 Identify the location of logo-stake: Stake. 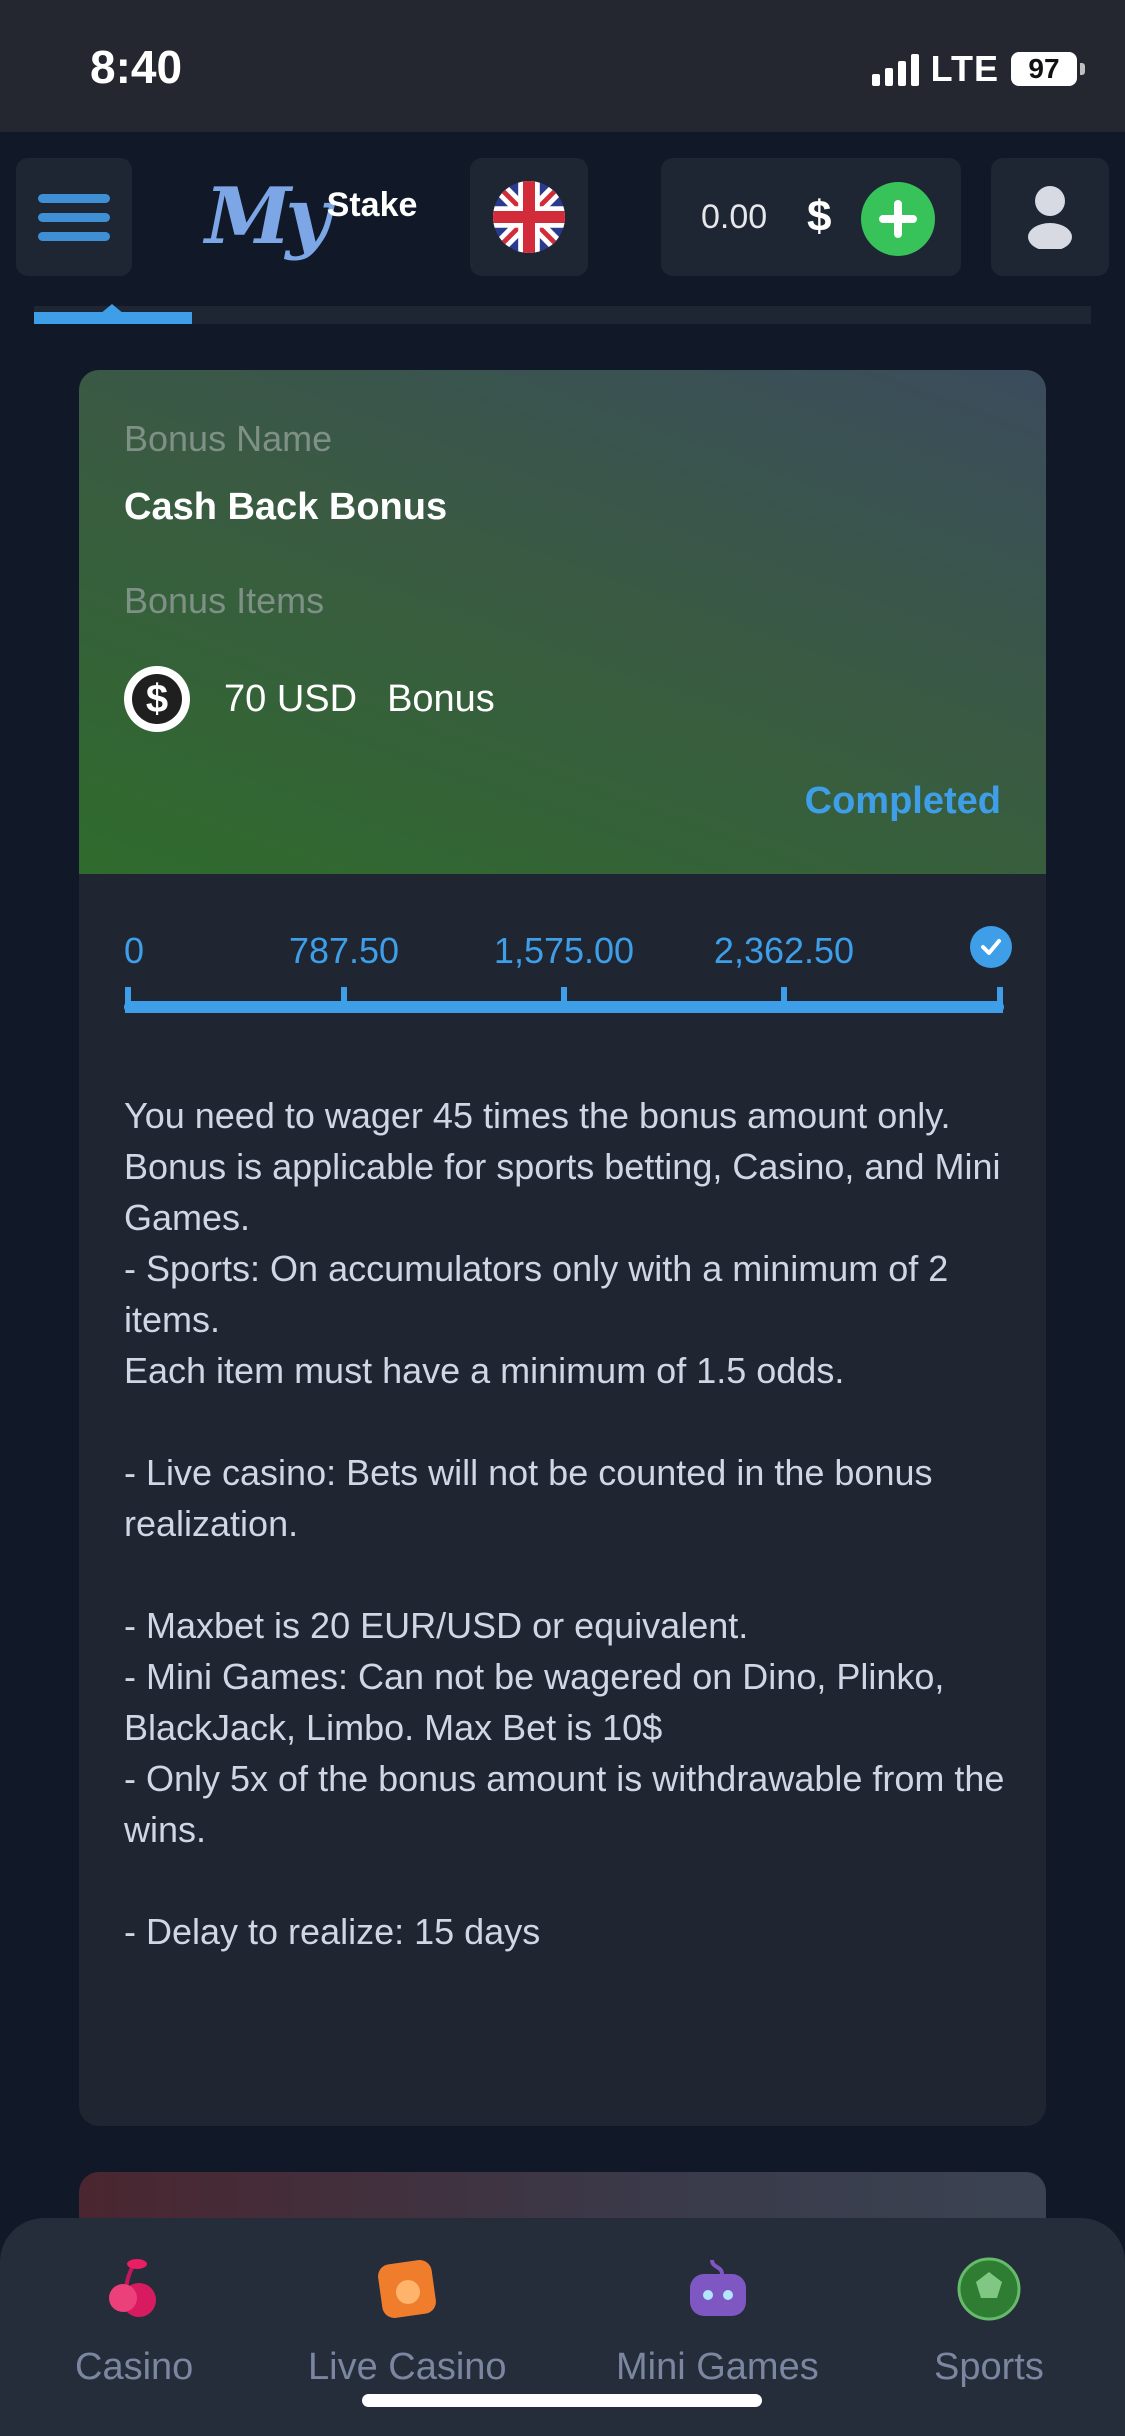
(372, 205).